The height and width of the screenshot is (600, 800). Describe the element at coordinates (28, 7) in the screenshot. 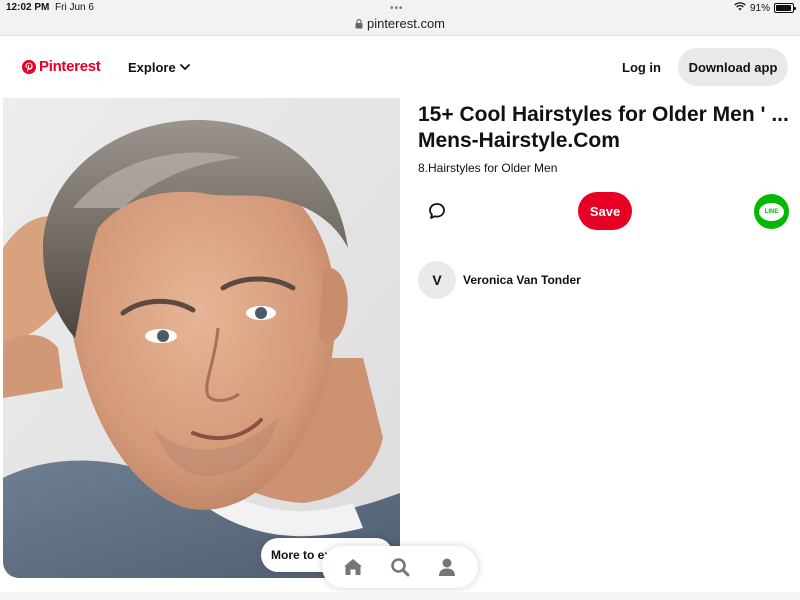

I see `status-time: 12:02 PM` at that location.